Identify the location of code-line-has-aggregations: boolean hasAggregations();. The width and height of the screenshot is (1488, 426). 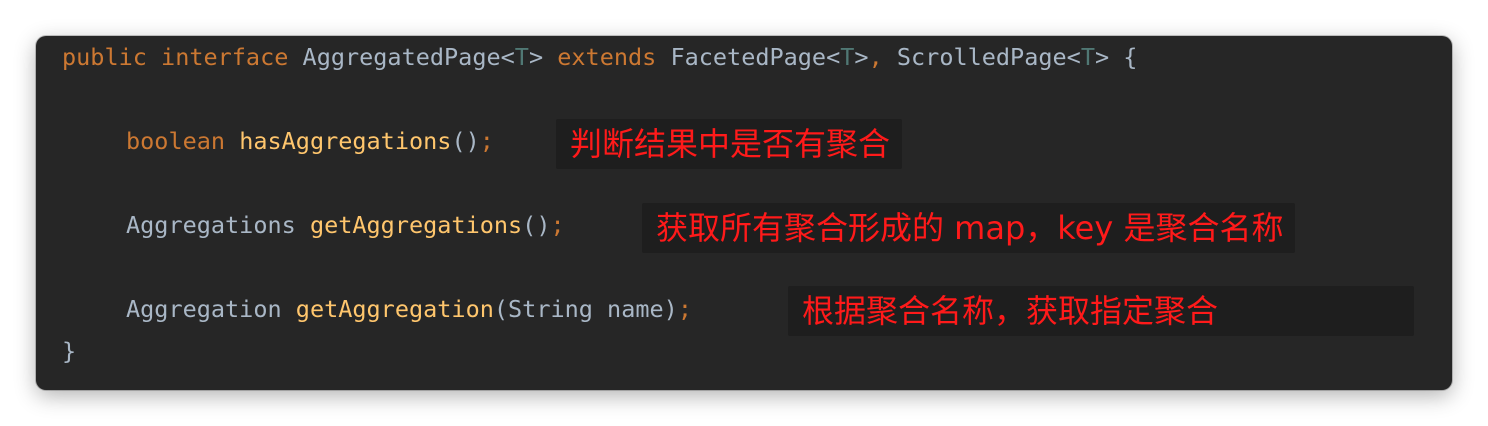
(278, 141).